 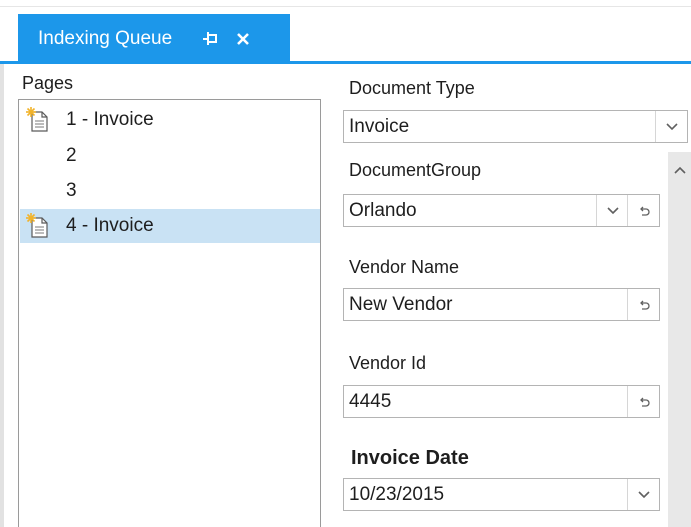 I want to click on document-tab-row: Indexing Queue, so click(x=345, y=39).